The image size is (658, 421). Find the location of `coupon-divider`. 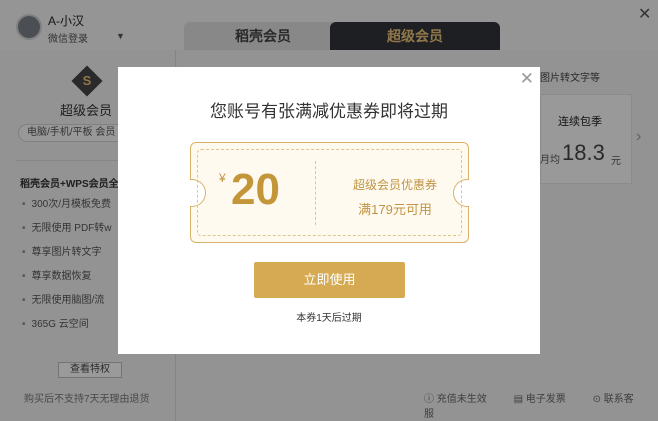

coupon-divider is located at coordinates (315, 193).